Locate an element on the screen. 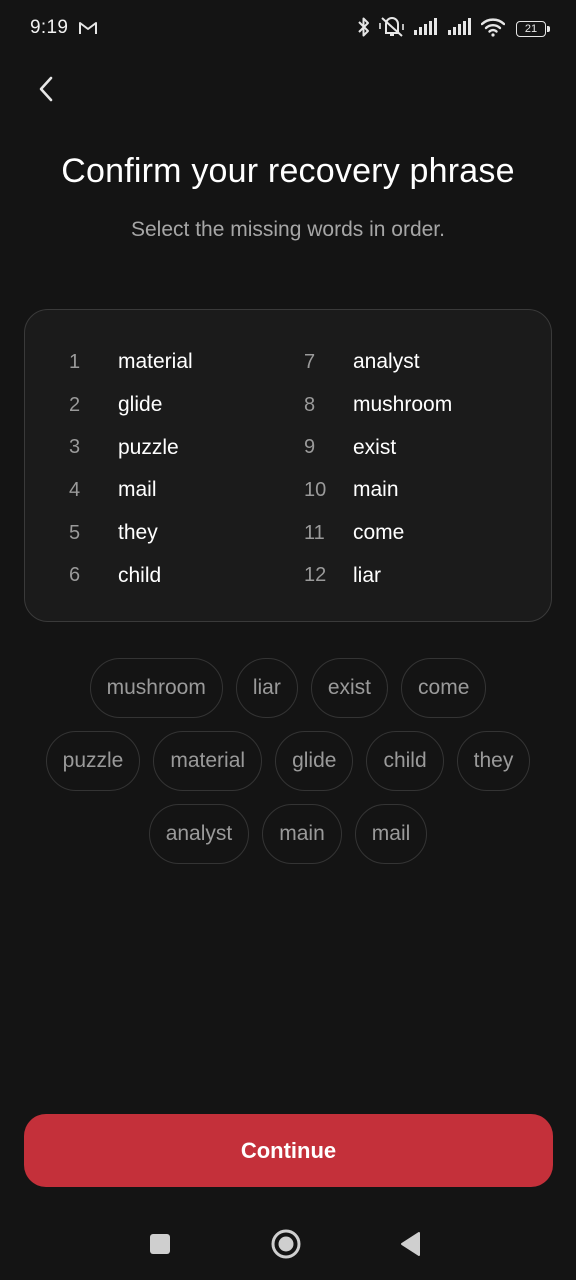 The width and height of the screenshot is (576, 1280). navigation-bar is located at coordinates (288, 1246).